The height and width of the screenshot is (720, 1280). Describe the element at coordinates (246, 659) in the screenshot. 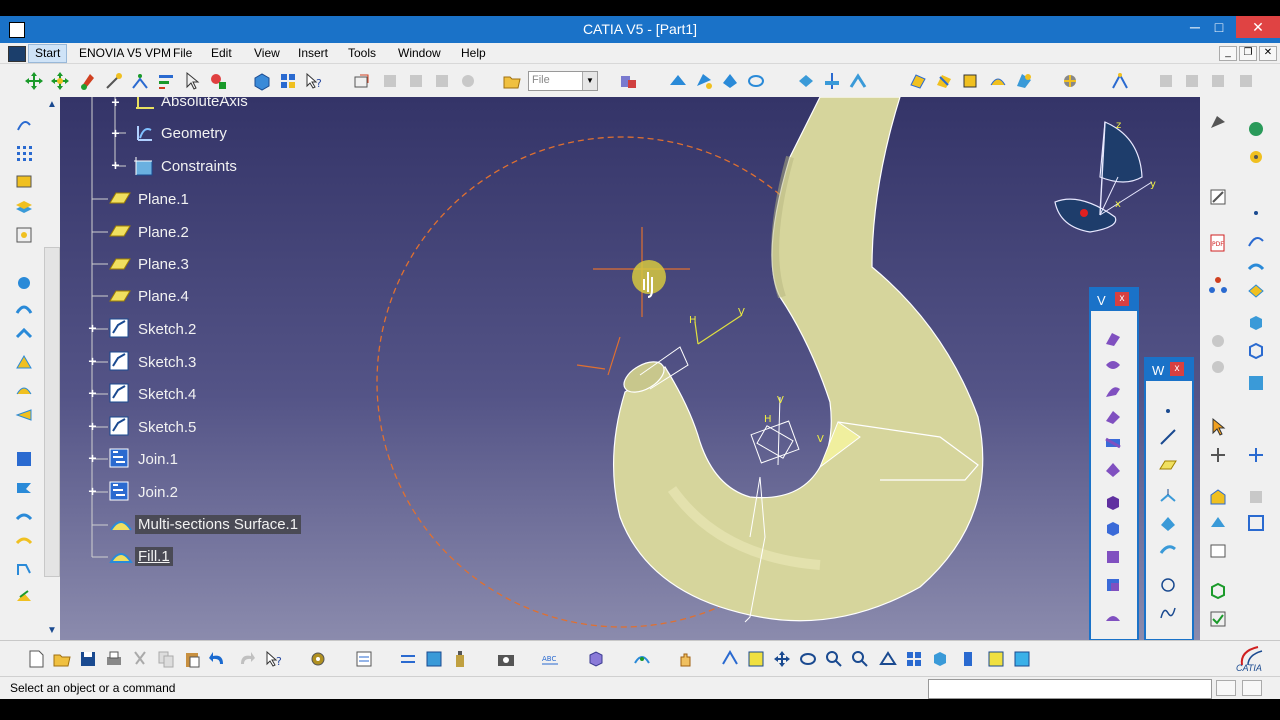

I see `redo-icon` at that location.